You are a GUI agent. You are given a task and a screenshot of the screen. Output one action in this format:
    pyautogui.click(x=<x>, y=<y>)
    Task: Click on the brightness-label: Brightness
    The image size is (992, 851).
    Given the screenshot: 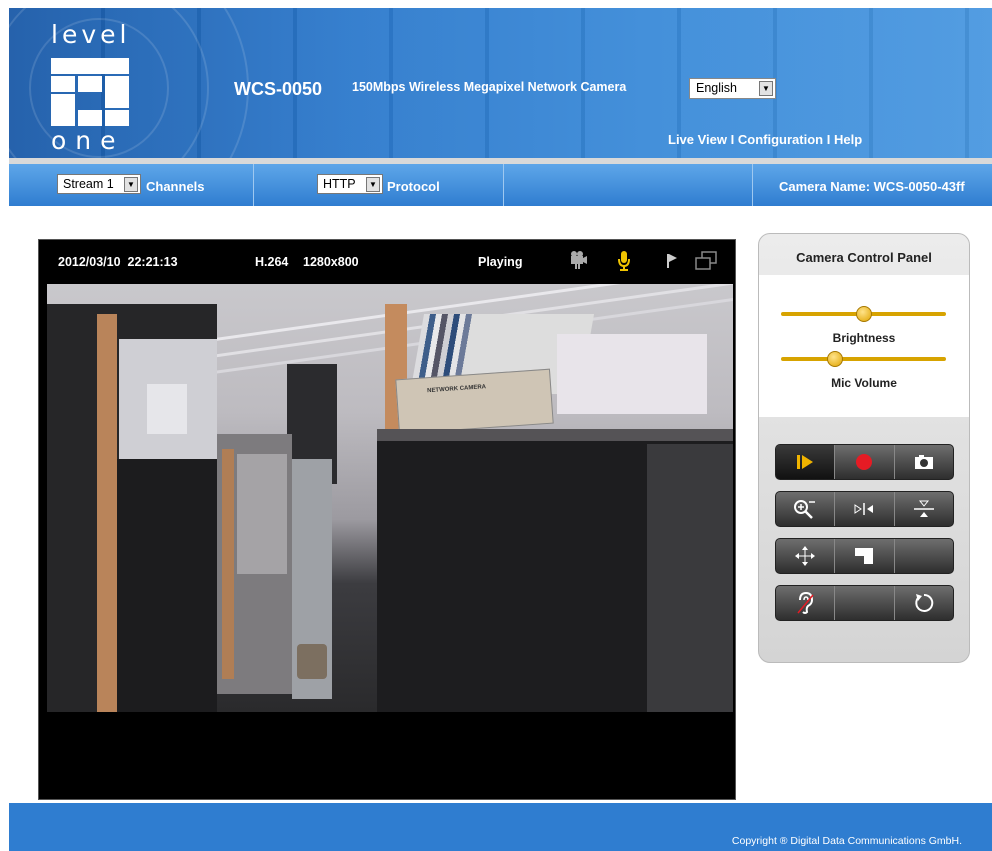 What is the action you would take?
    pyautogui.click(x=864, y=338)
    